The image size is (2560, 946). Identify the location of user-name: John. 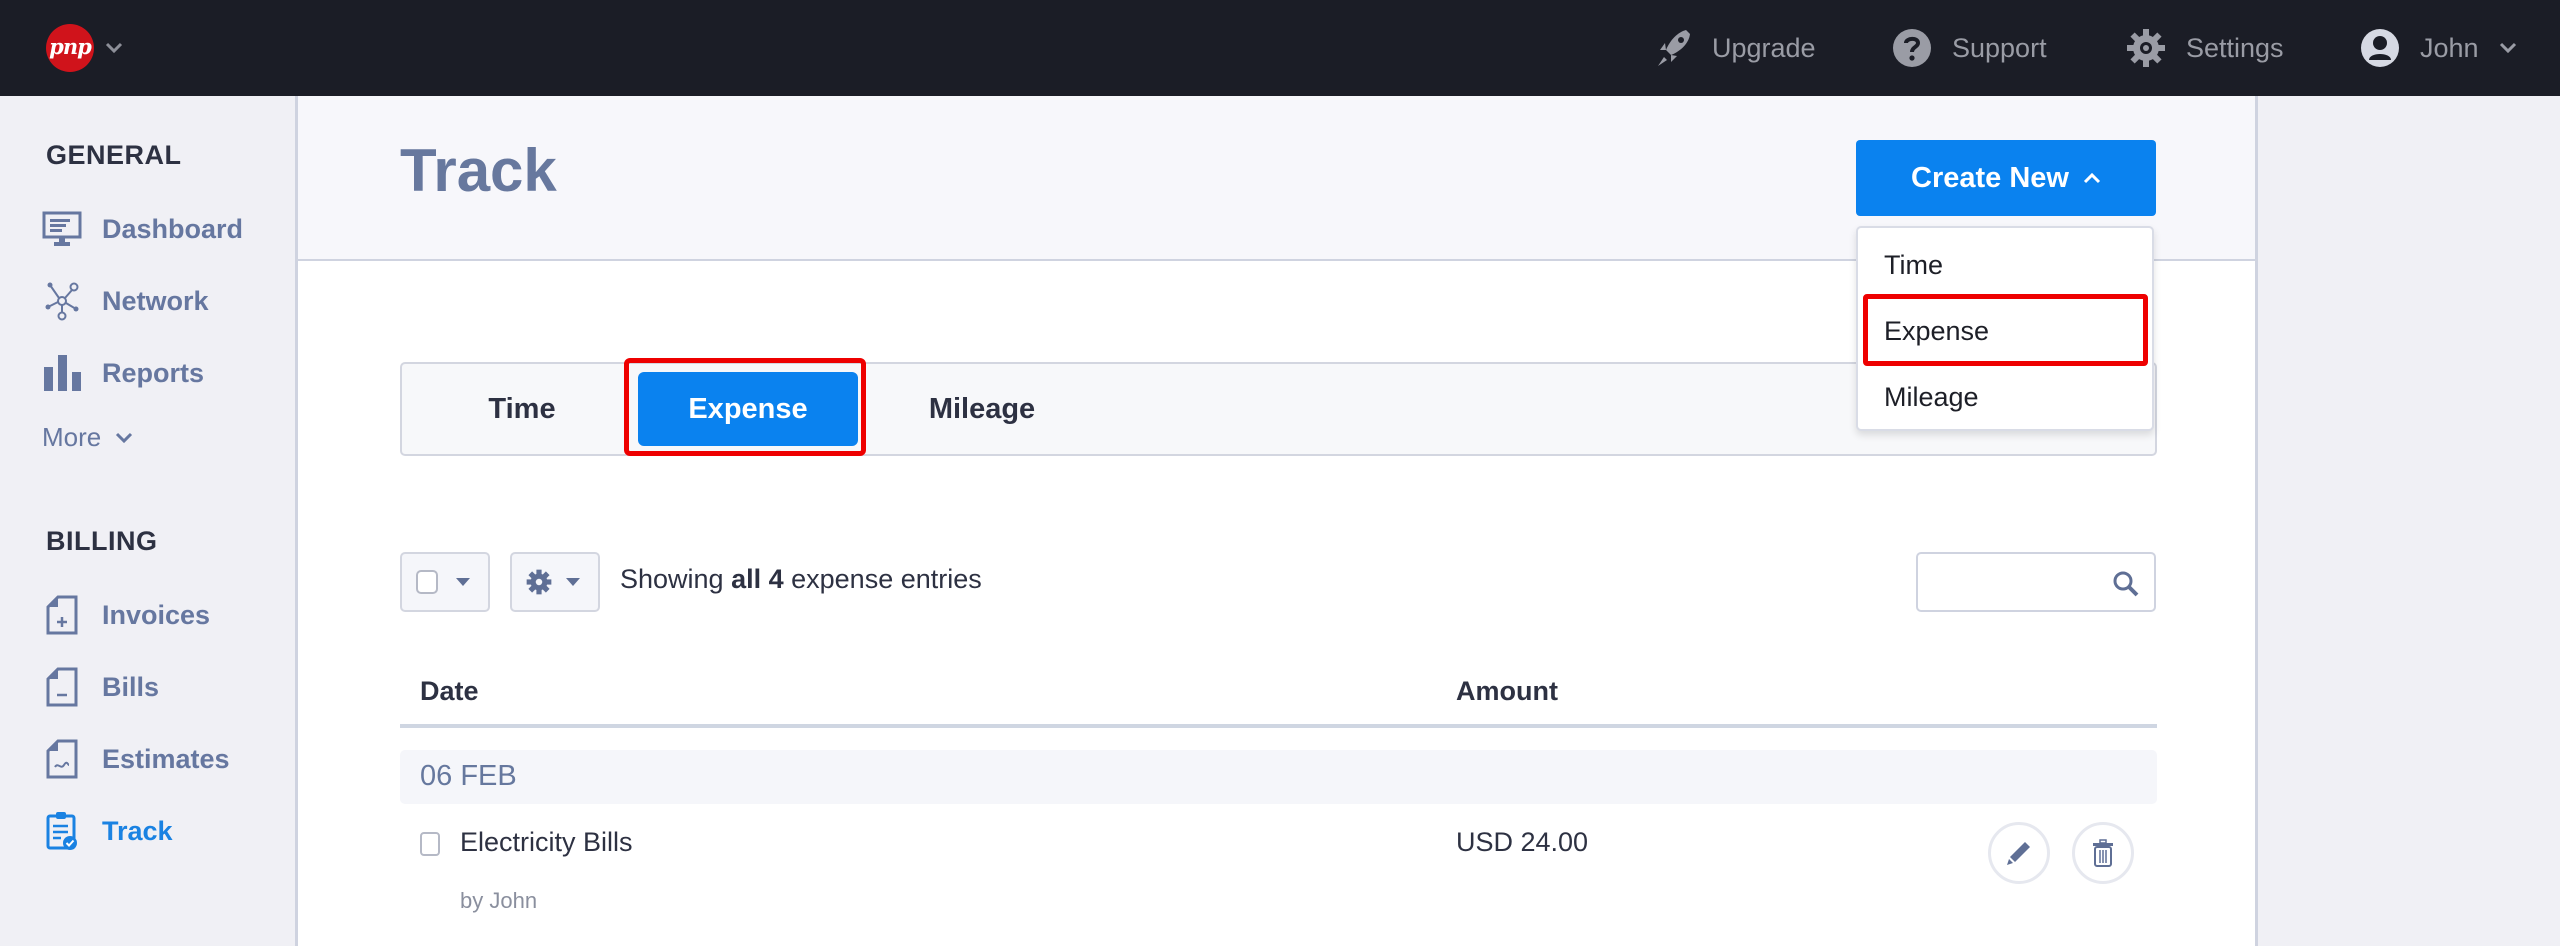
(2449, 47).